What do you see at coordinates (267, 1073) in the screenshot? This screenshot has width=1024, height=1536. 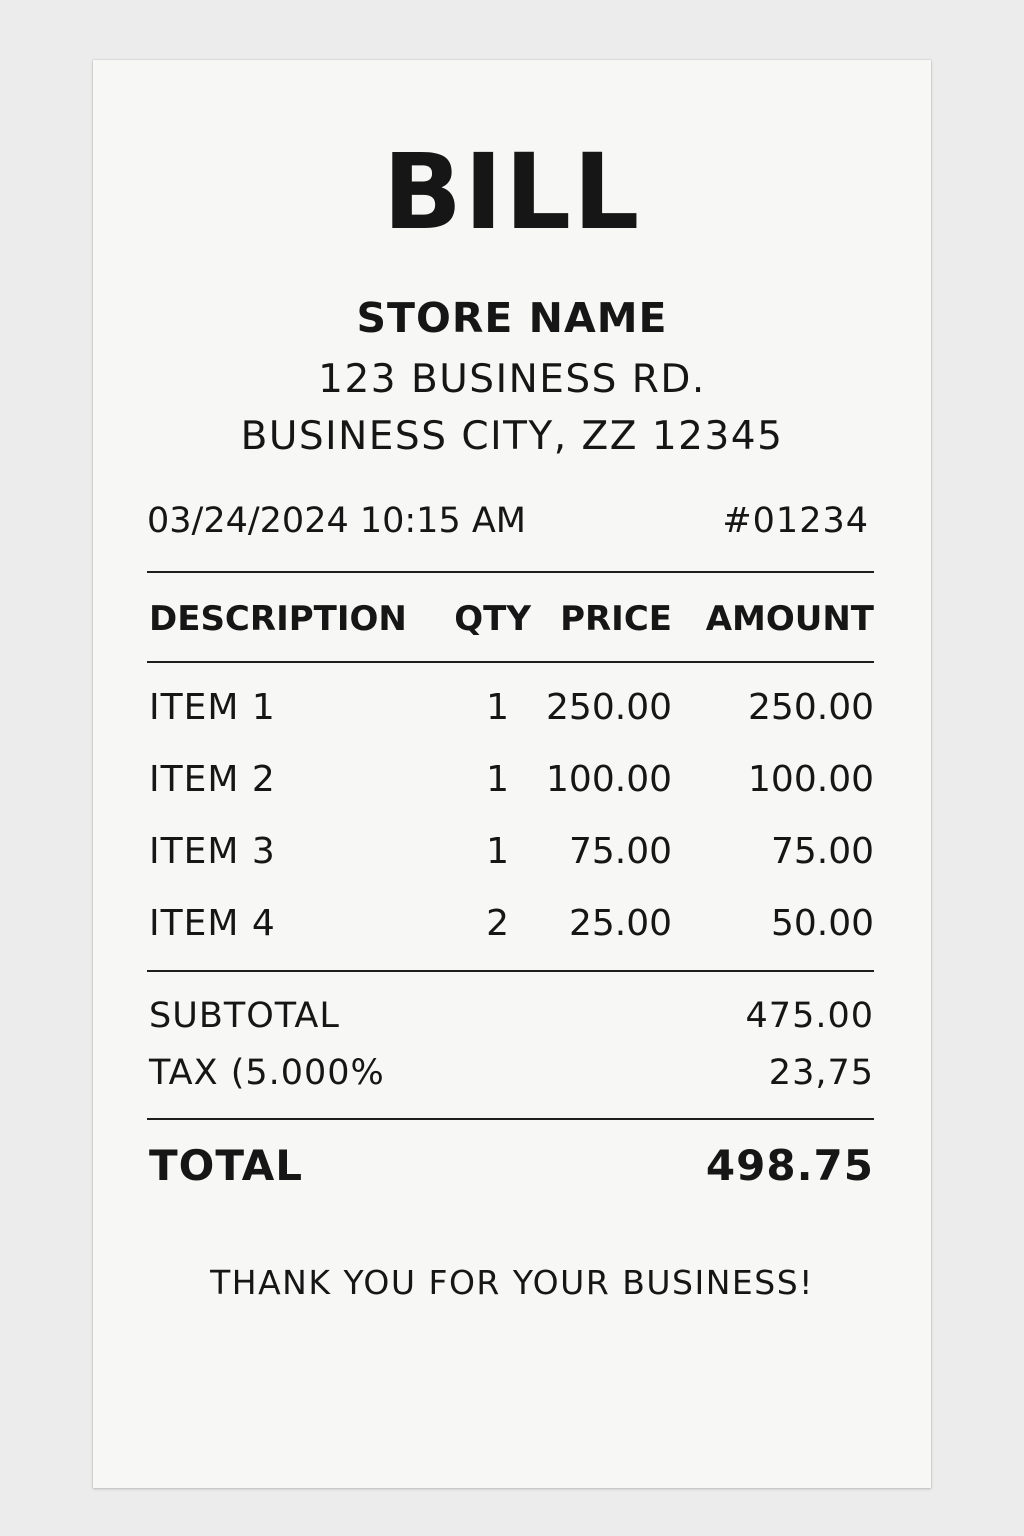 I see `tax-label: TAX (5.000%` at bounding box center [267, 1073].